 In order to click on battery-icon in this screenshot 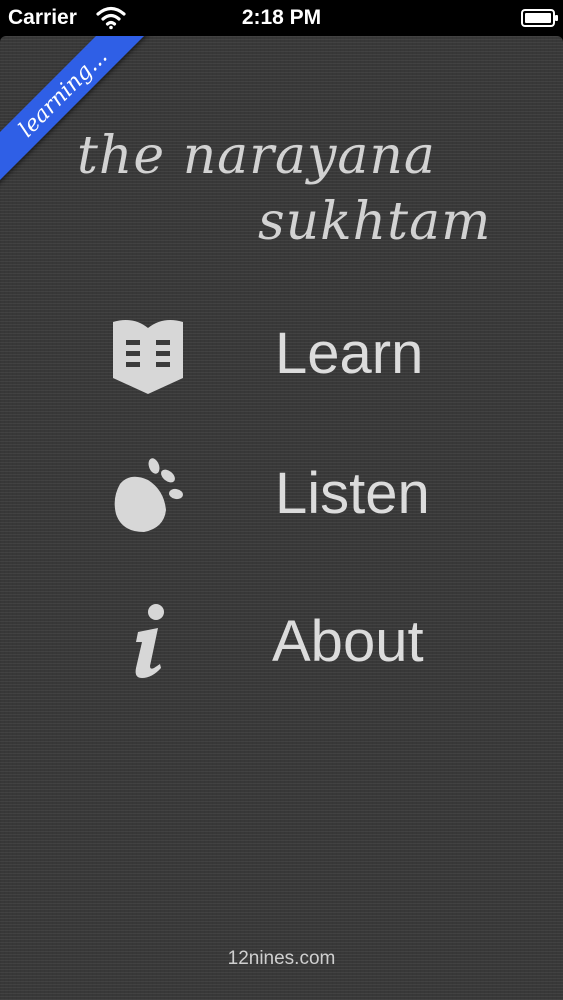, I will do `click(539, 18)`.